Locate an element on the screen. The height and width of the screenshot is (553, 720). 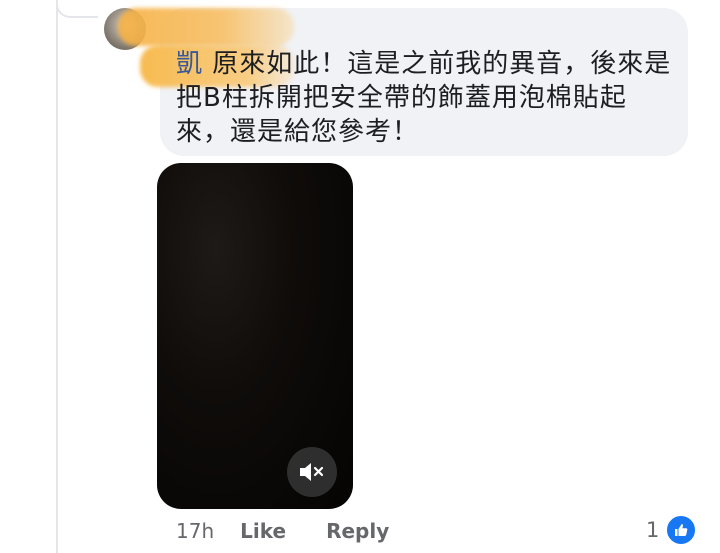
comment-actions: 17h Like Reply is located at coordinates (302, 531).